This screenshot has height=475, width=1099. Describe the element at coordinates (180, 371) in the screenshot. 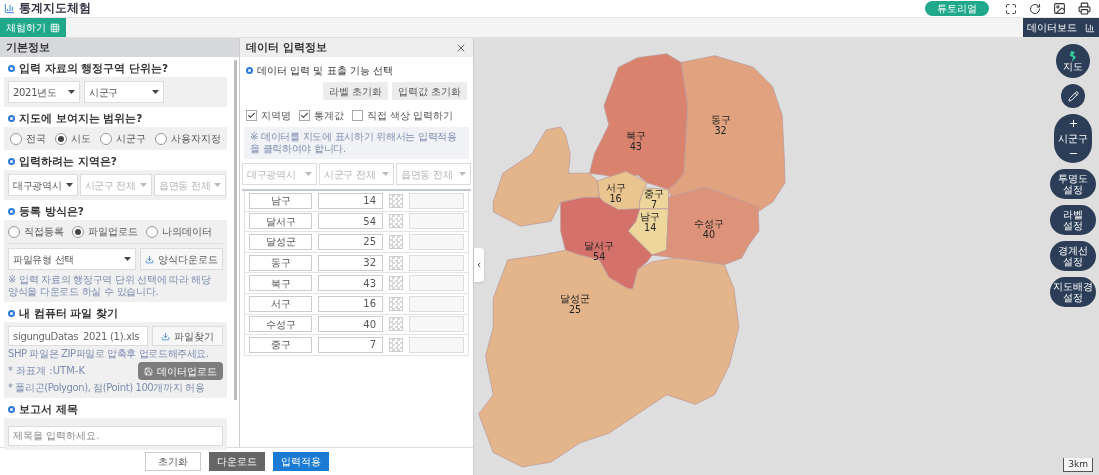

I see `data-upload-button: 데이터업로드` at that location.